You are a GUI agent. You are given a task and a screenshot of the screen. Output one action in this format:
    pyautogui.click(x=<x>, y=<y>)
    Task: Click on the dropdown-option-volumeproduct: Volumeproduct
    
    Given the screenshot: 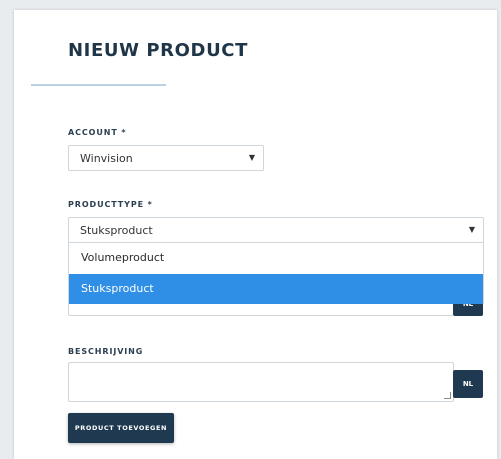 What is the action you would take?
    pyautogui.click(x=276, y=258)
    